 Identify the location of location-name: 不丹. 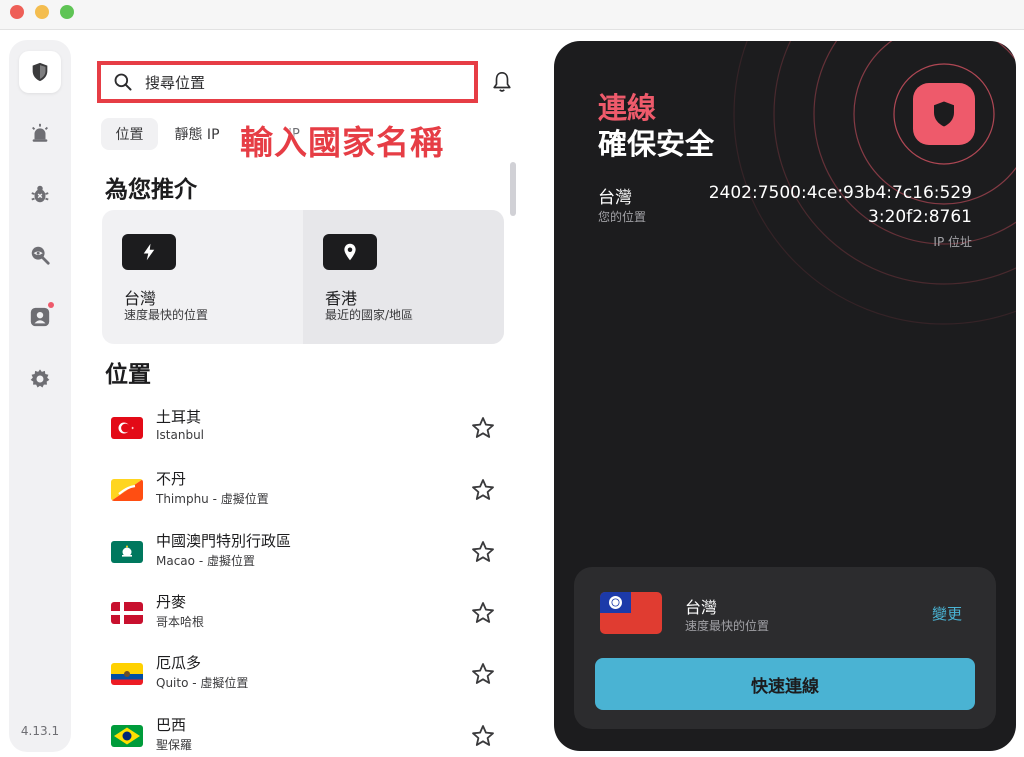
(171, 479).